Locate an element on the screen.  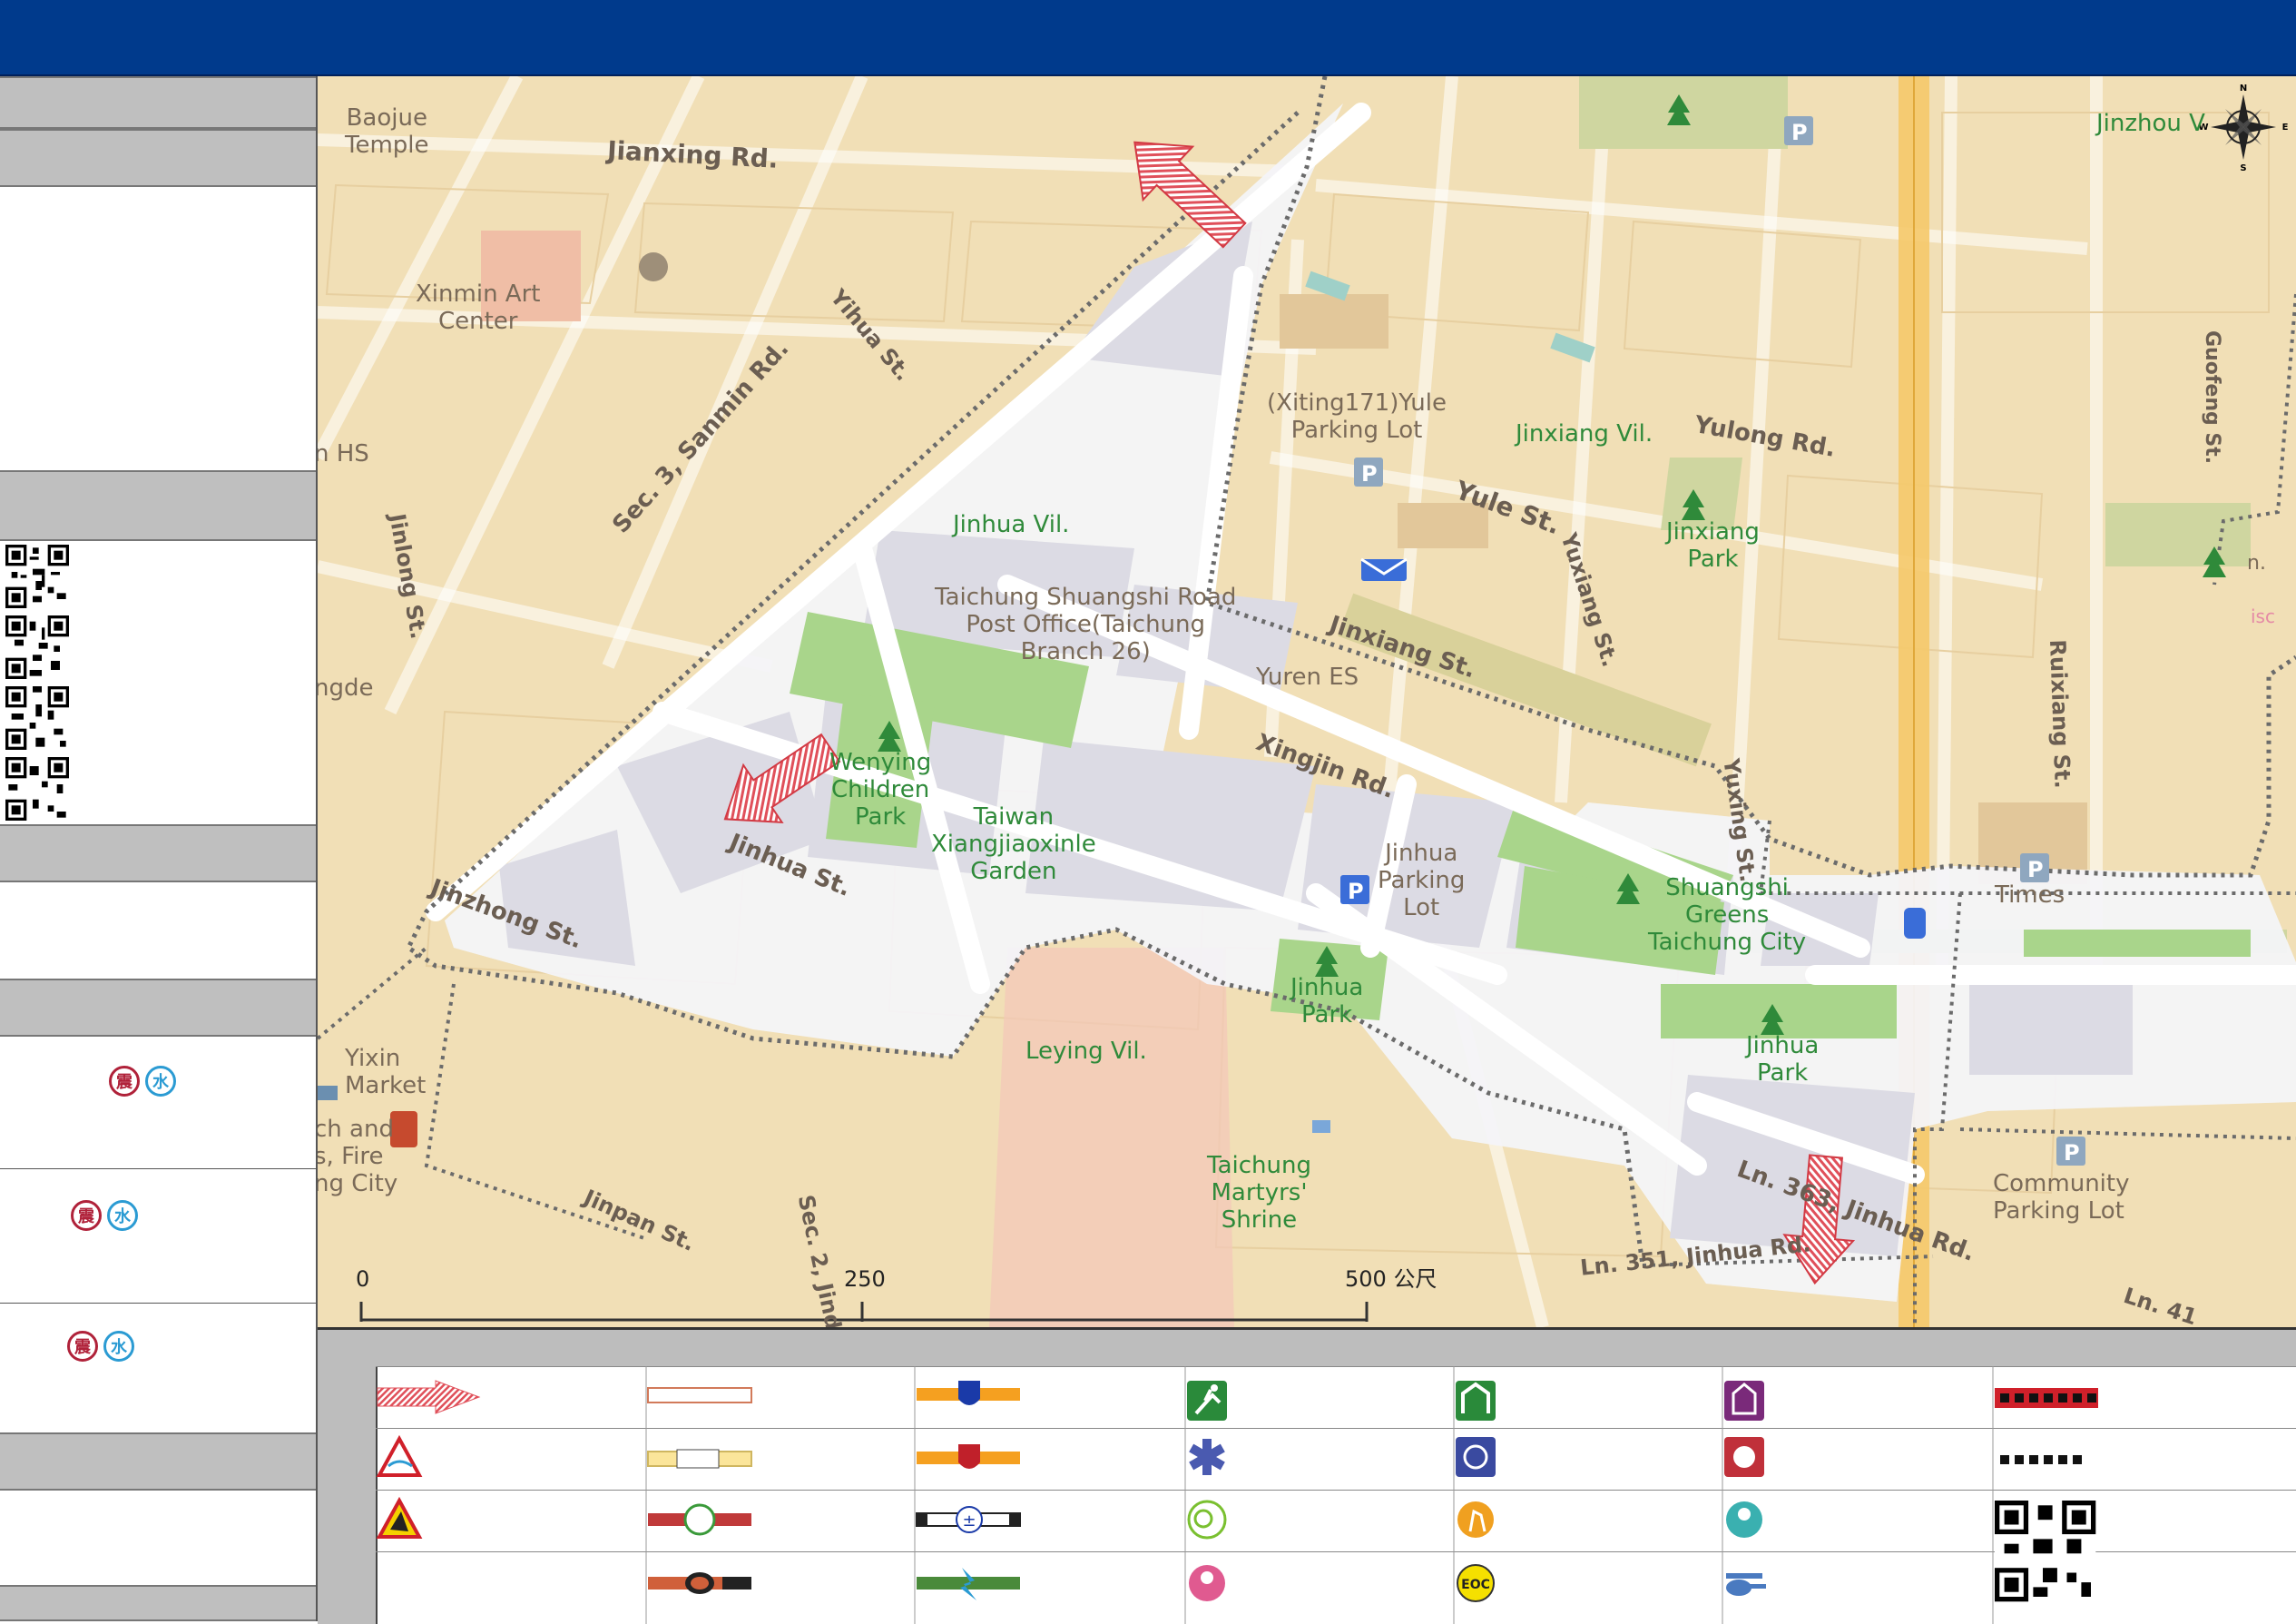
sidebar-info-panel is located at coordinates (158, 328).